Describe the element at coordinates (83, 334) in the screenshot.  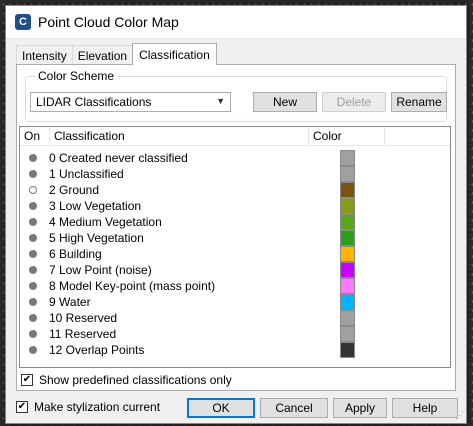
I see `classification-label: 11 Reserved` at that location.